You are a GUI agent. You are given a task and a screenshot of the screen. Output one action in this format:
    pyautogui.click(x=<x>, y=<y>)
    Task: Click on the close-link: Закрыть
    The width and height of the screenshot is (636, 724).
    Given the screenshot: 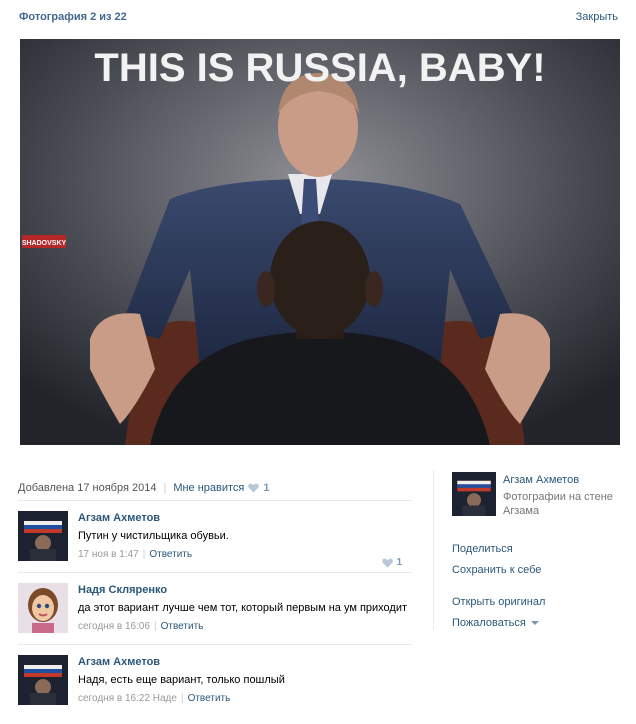 What is the action you would take?
    pyautogui.click(x=597, y=17)
    